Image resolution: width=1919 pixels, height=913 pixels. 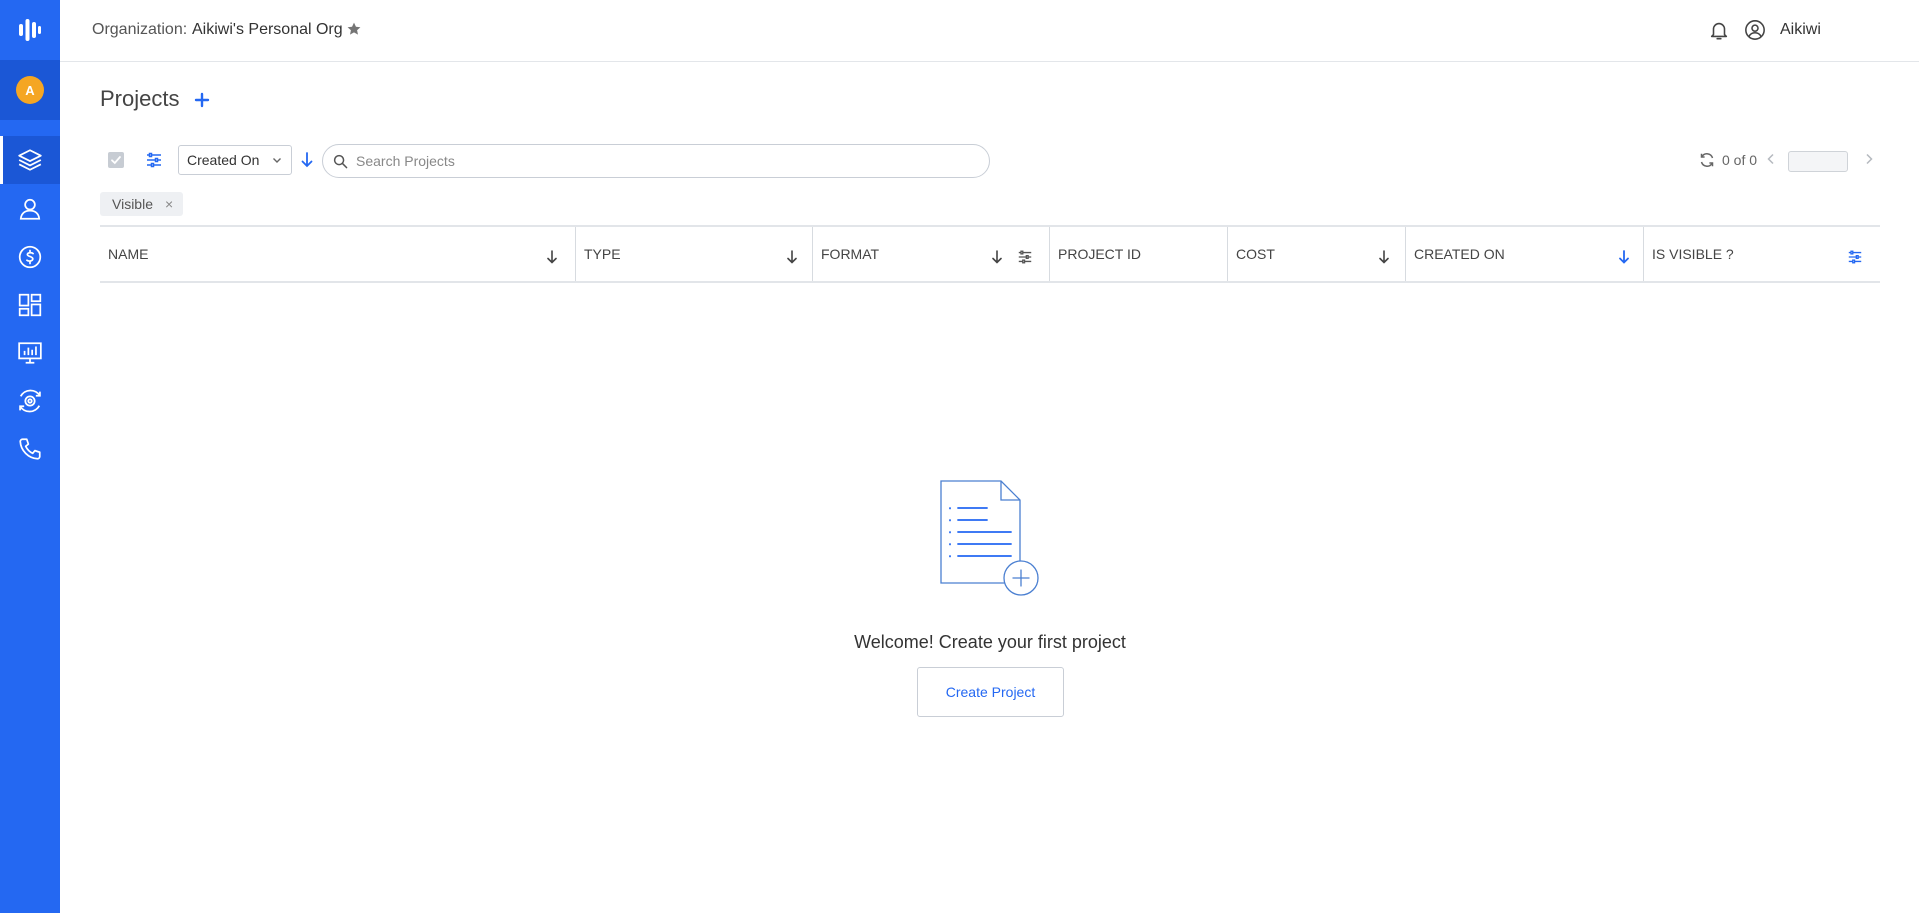 I want to click on sidebar-item-support, so click(x=30, y=449).